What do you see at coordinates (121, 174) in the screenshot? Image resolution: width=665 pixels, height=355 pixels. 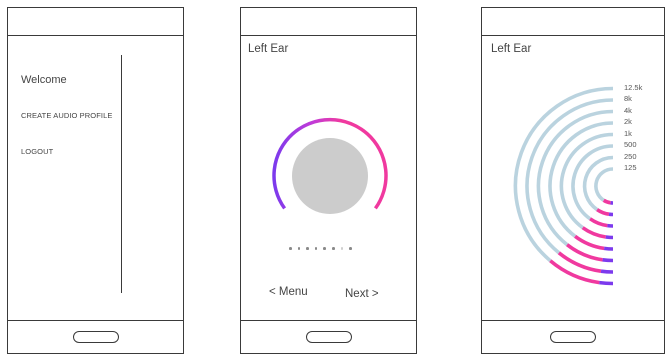 I see `menu-divider` at bounding box center [121, 174].